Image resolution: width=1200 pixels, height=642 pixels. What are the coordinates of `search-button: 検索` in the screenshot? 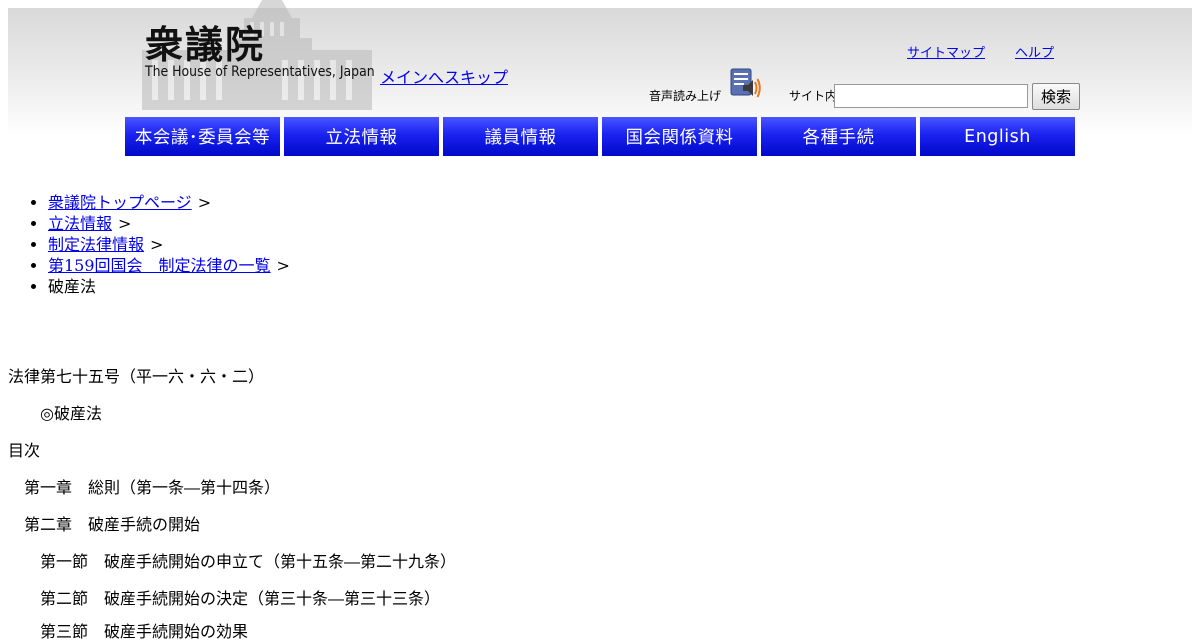 It's located at (1056, 96).